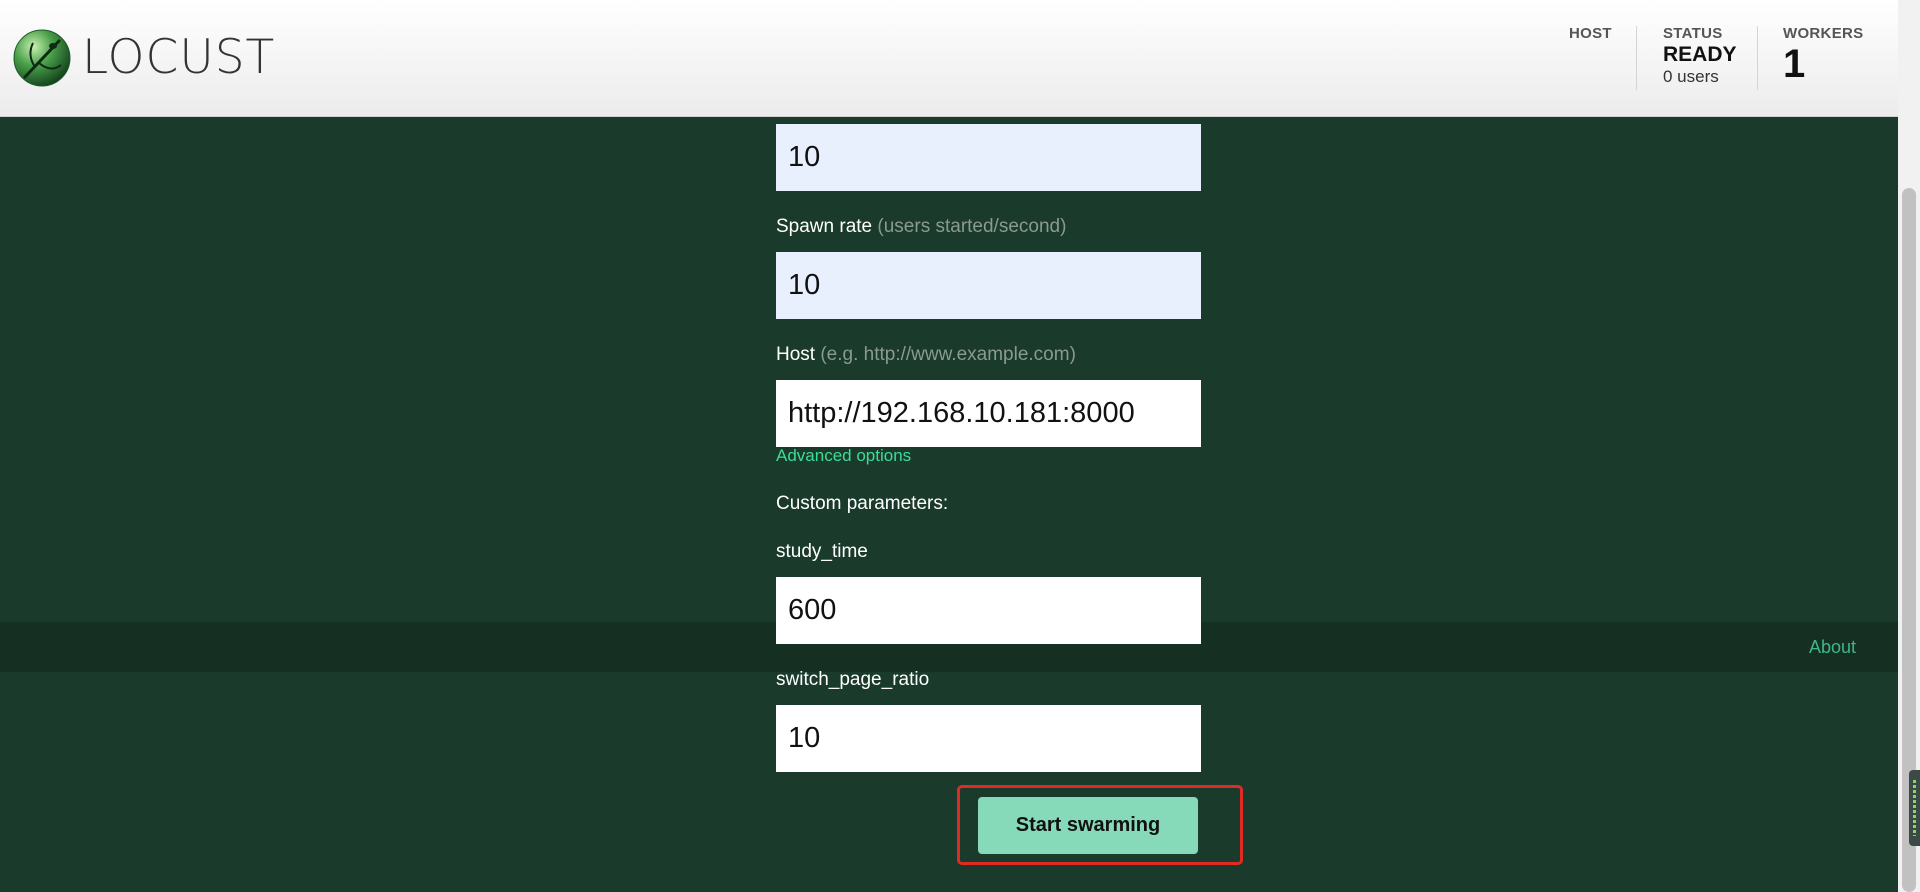 This screenshot has height=892, width=1920. Describe the element at coordinates (988, 413) in the screenshot. I see `host-input` at that location.